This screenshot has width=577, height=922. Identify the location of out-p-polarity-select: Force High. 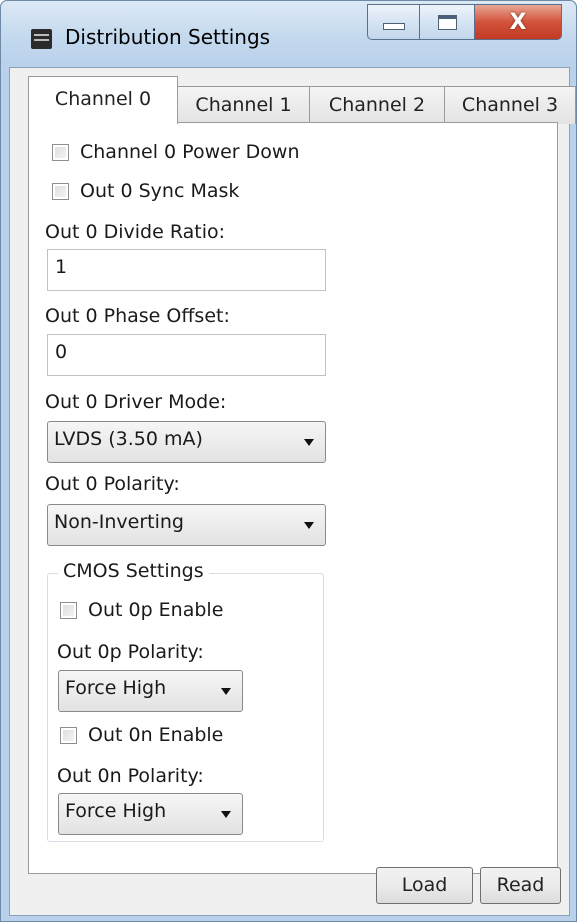
(150, 691).